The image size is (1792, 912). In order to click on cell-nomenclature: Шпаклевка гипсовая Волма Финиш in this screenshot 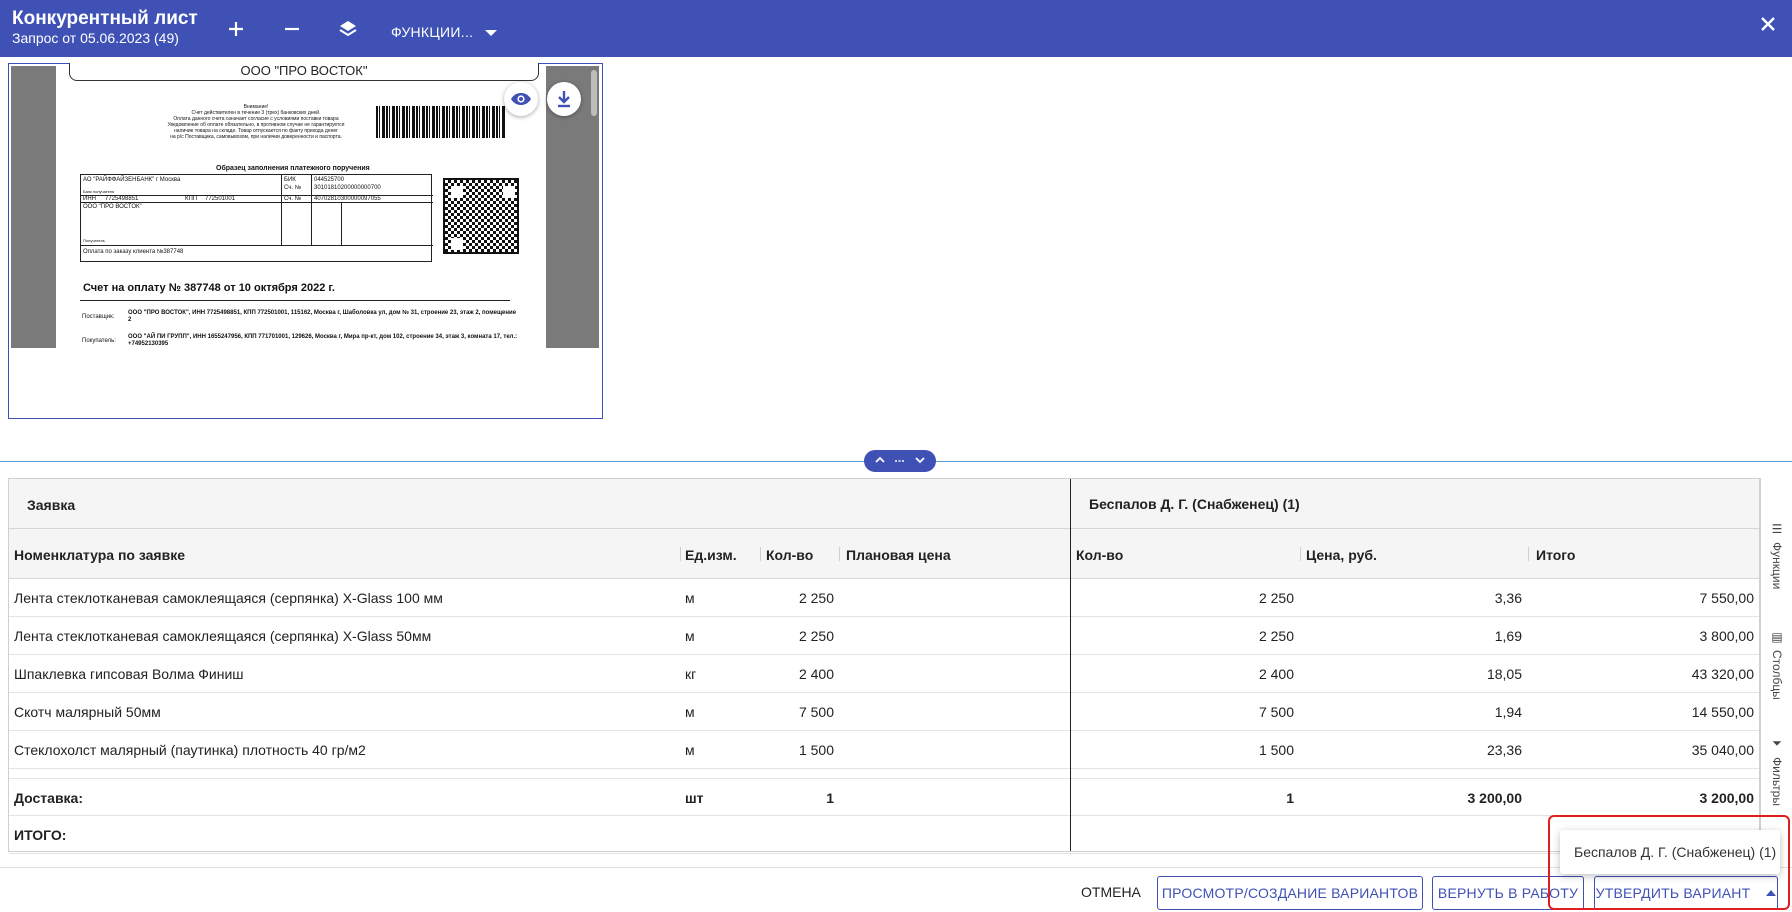, I will do `click(129, 674)`.